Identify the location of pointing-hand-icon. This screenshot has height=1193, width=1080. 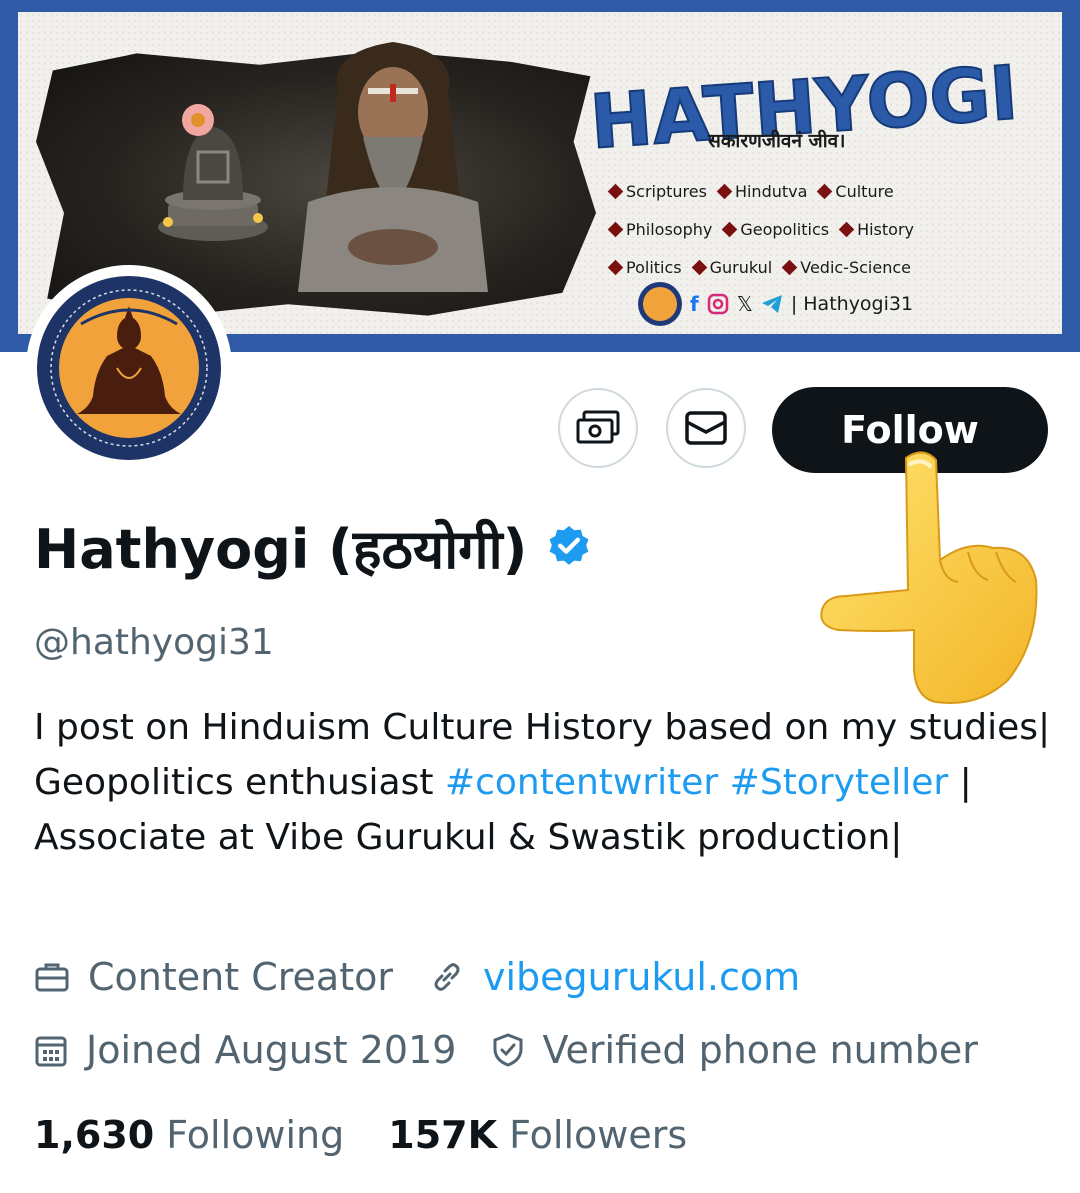
(929, 577).